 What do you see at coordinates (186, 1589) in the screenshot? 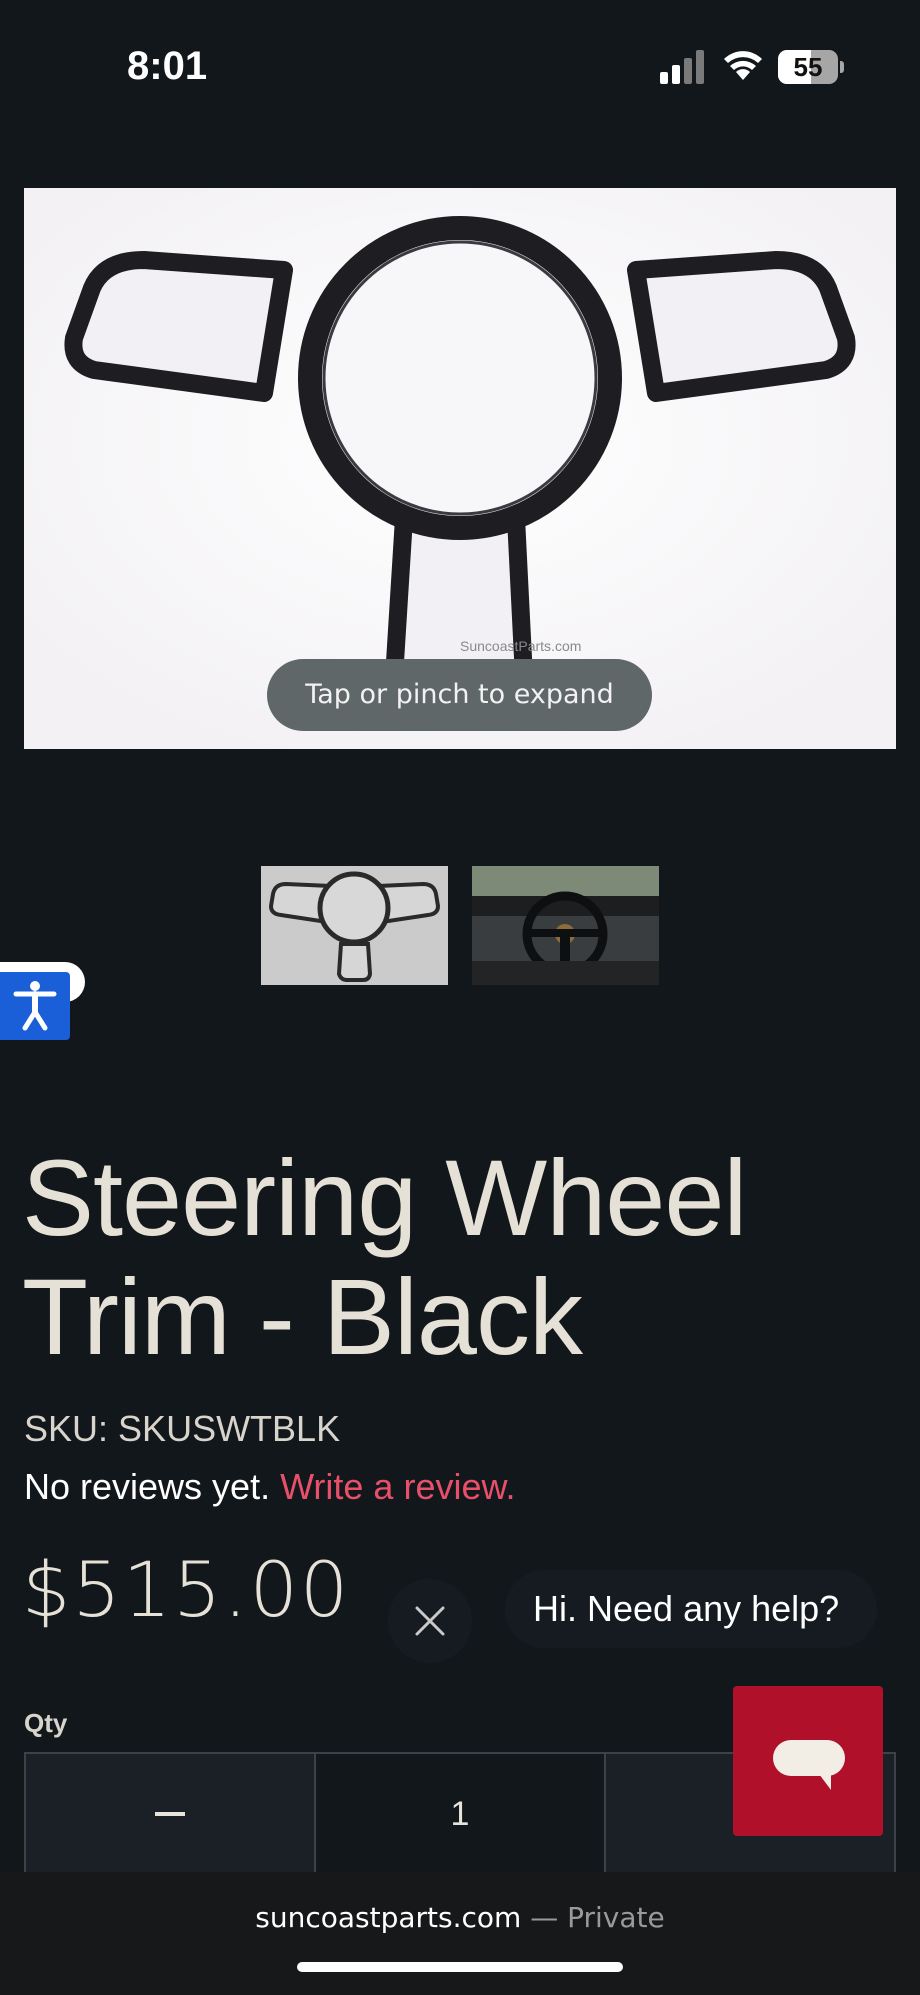
I see `product-price: $515.00` at bounding box center [186, 1589].